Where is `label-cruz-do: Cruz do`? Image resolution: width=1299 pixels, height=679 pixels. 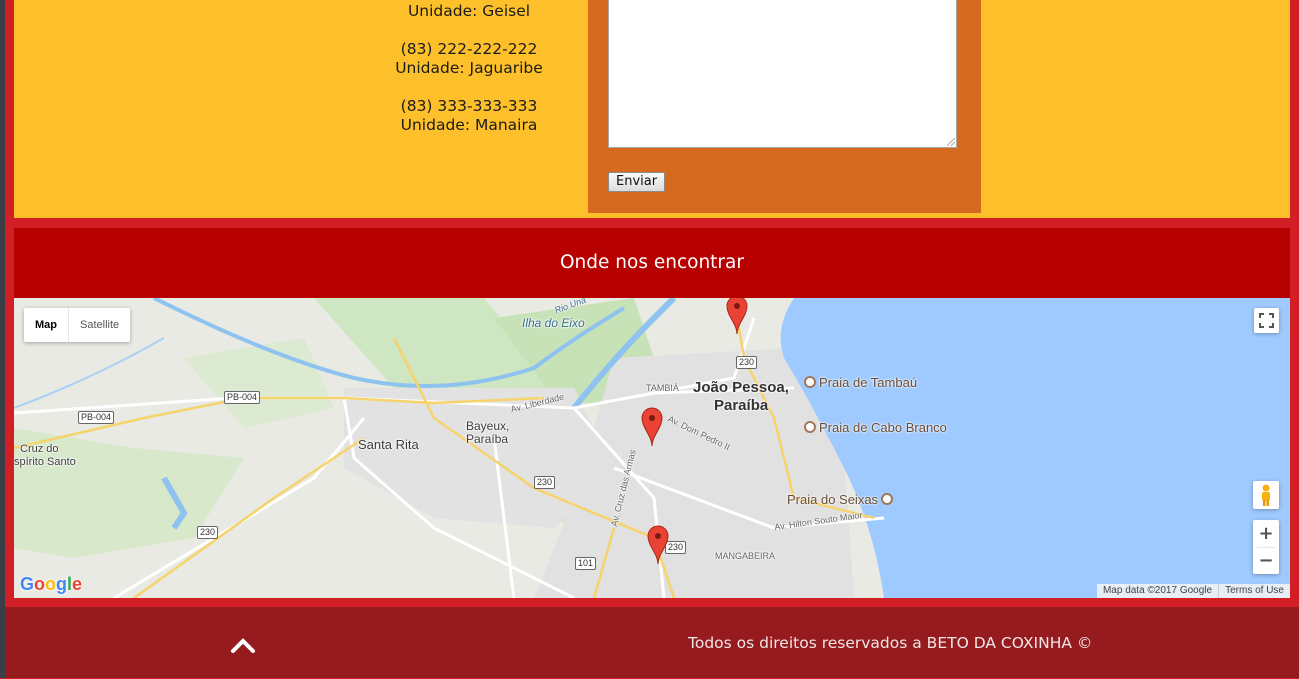 label-cruz-do: Cruz do is located at coordinates (39, 449).